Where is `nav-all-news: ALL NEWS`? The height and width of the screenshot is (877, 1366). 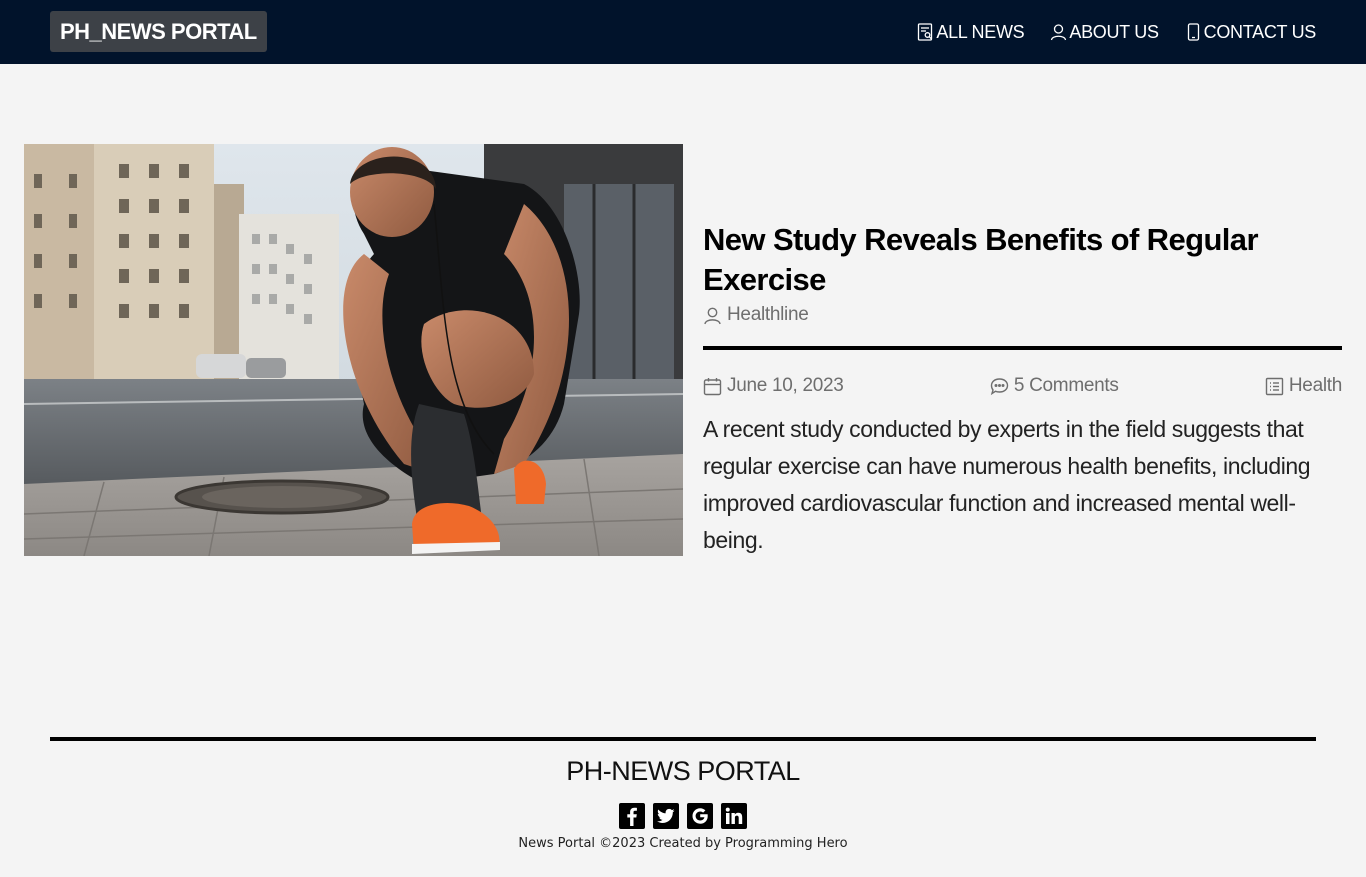
nav-all-news: ALL NEWS is located at coordinates (971, 32).